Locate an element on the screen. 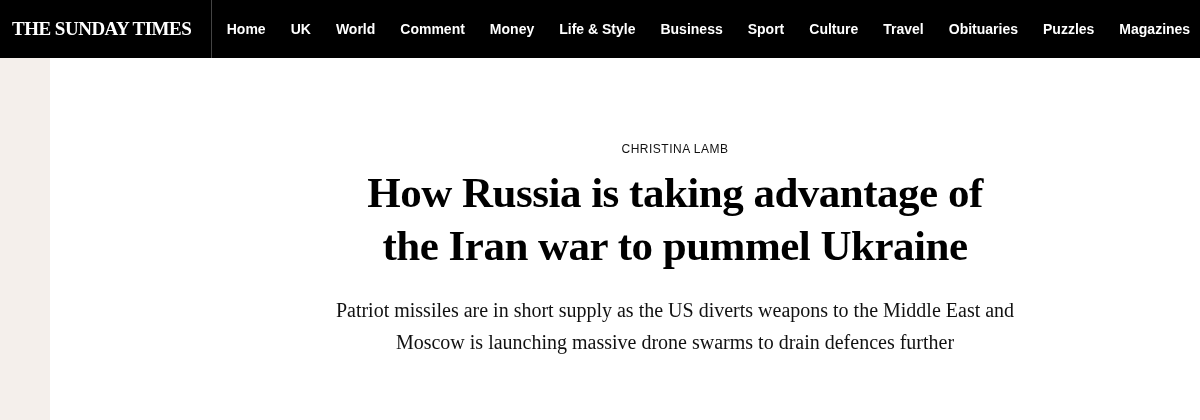 This screenshot has width=1200, height=420. nav-link: Puzzles is located at coordinates (1068, 29).